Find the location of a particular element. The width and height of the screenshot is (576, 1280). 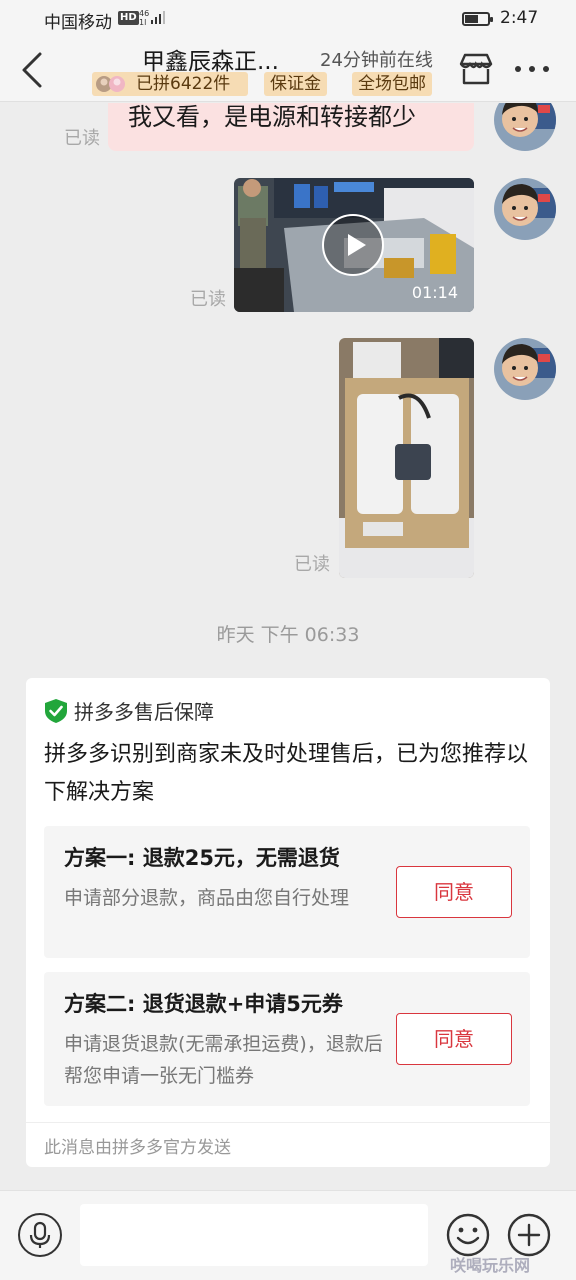

tag-free-shipping: 全场包邮 is located at coordinates (392, 84).